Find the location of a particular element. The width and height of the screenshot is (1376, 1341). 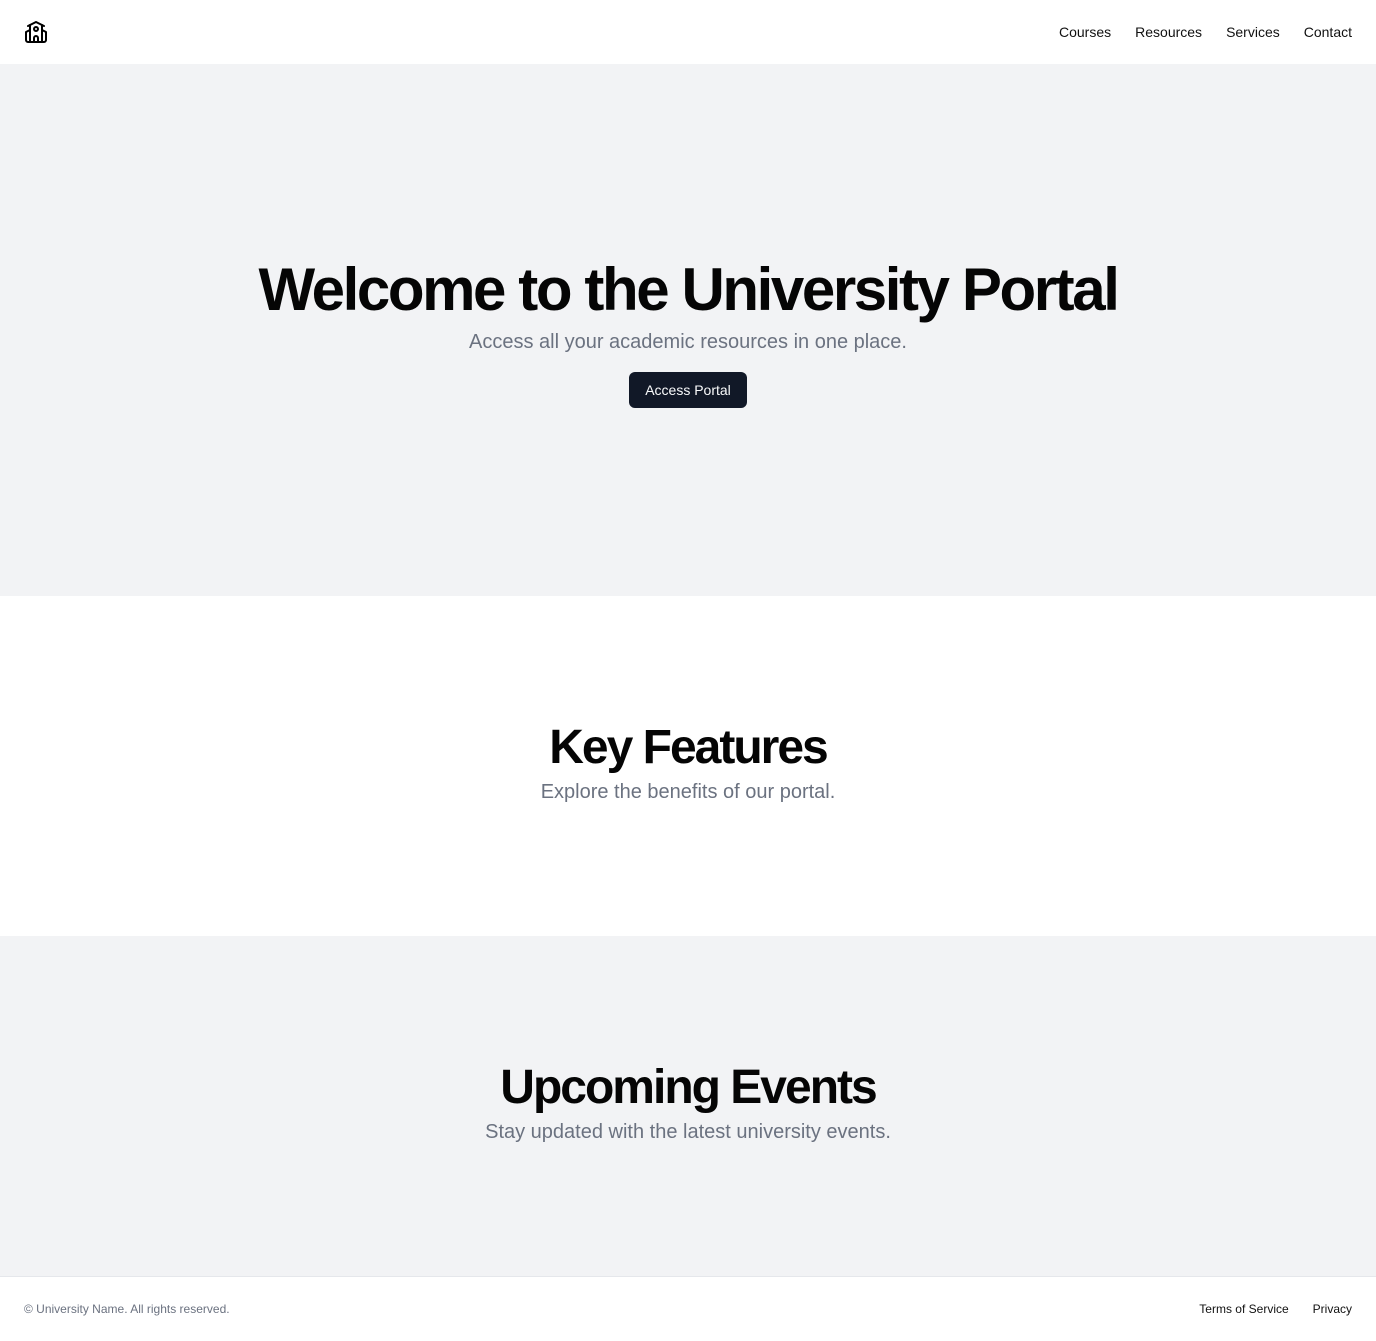

school-building-icon is located at coordinates (36, 32).